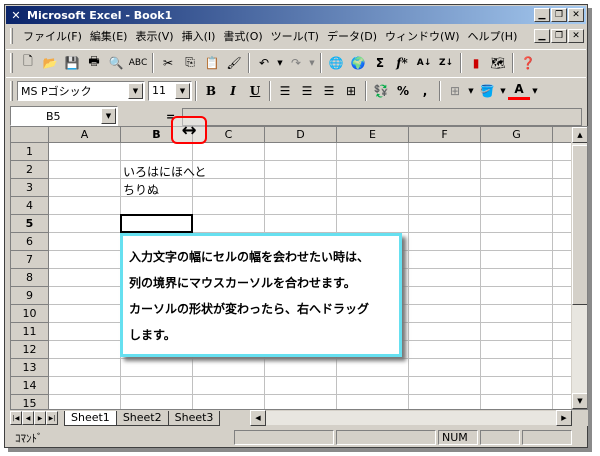 This screenshot has width=600, height=456. I want to click on column-header-a: A, so click(85, 135).